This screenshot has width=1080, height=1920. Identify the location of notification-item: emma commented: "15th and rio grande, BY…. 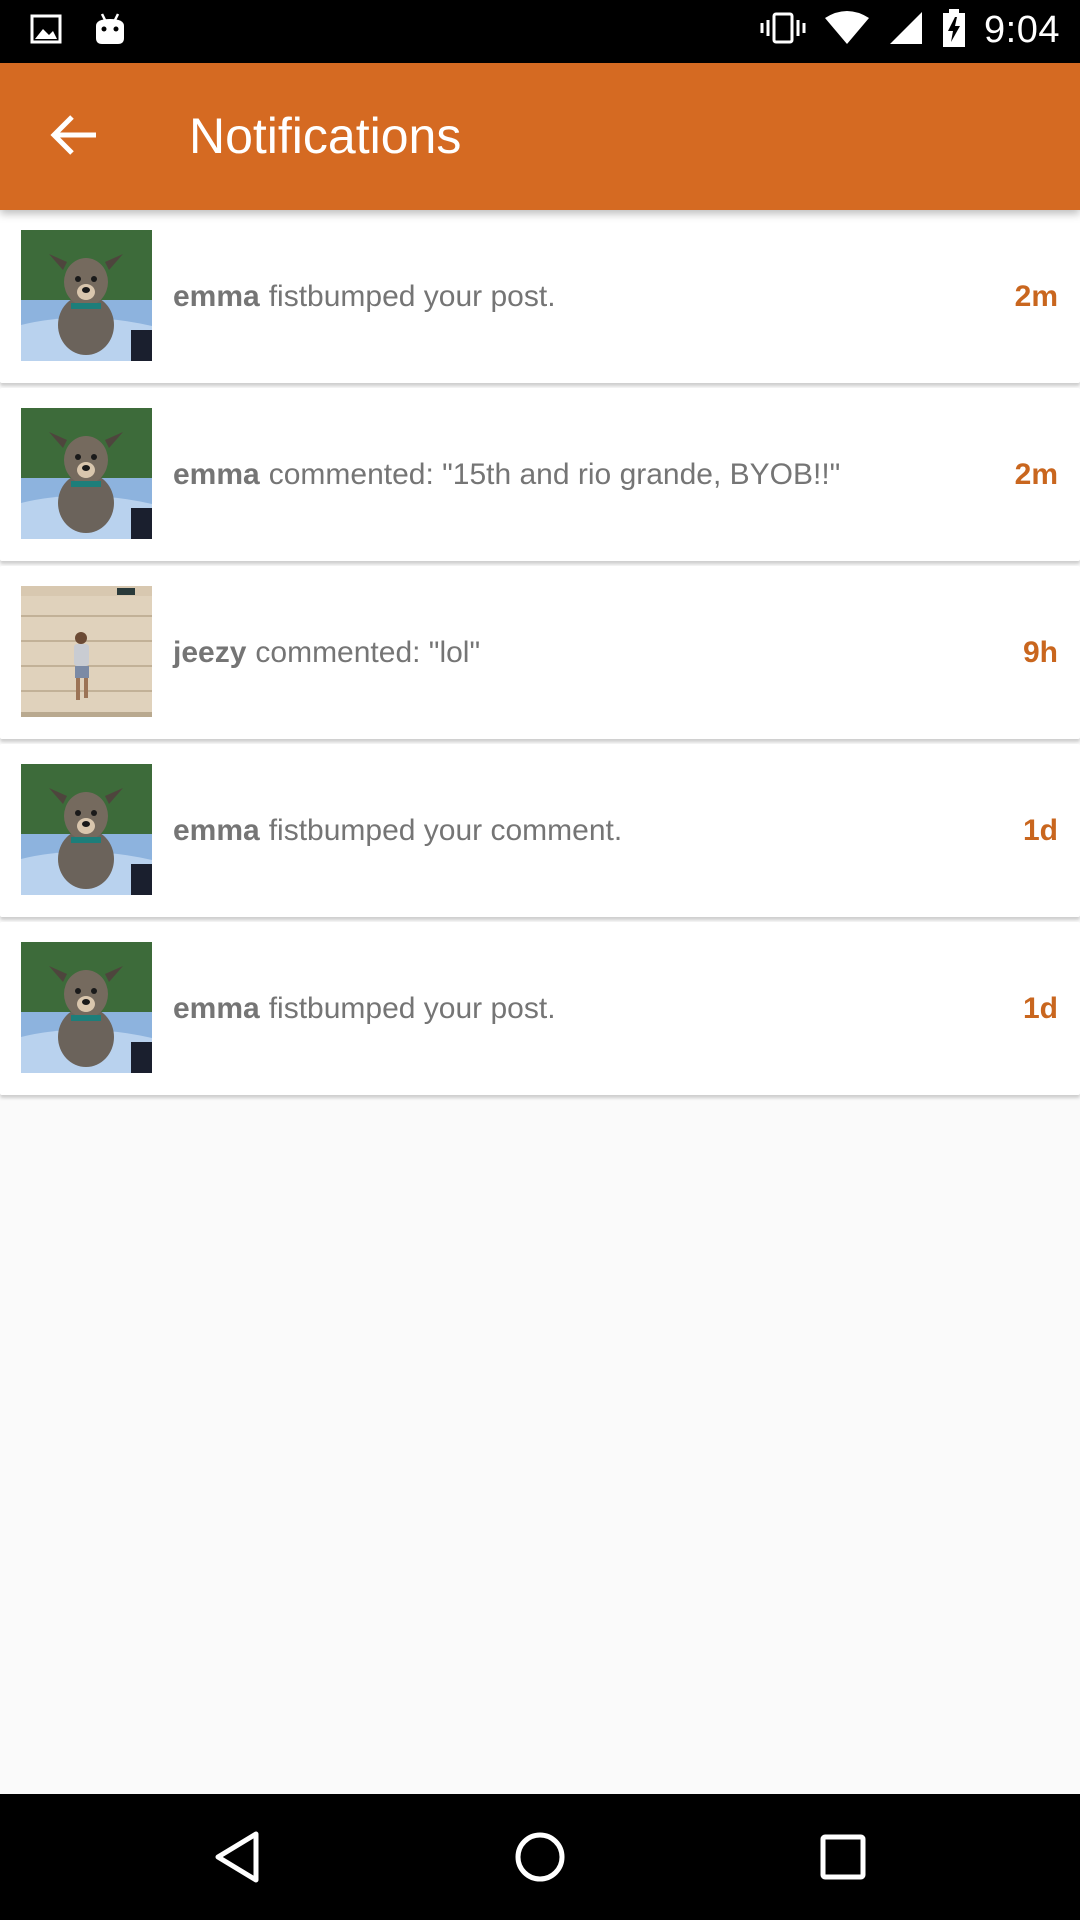
(540, 474).